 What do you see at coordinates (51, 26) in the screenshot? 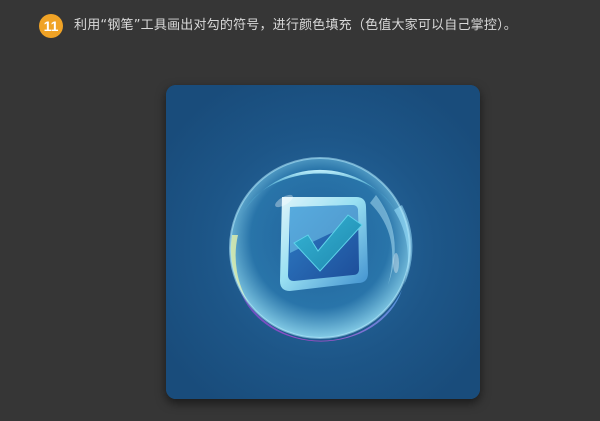
I see `step-number-badge: 11` at bounding box center [51, 26].